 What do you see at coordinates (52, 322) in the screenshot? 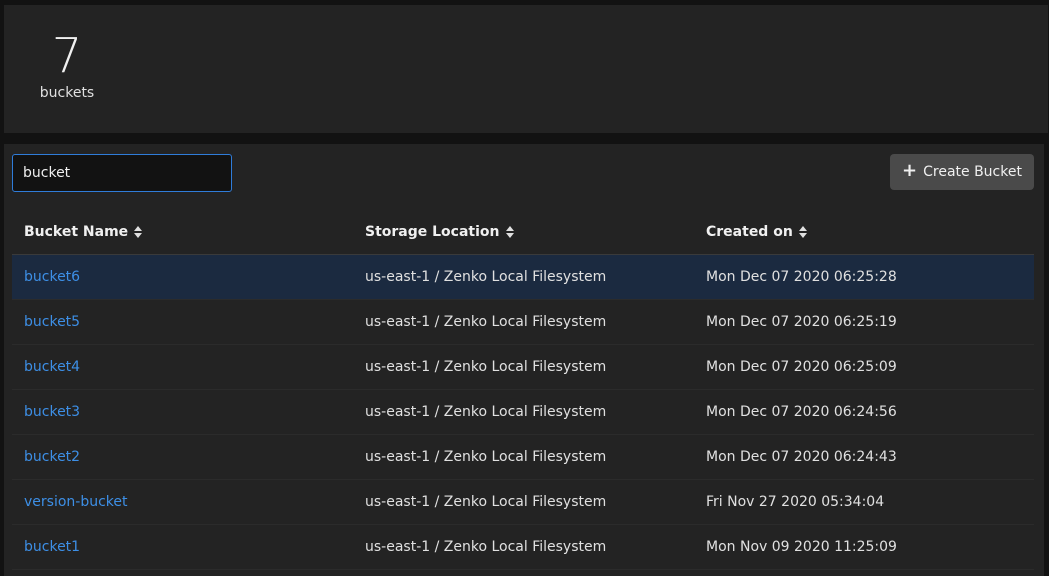
I see `bucket-link: bucket5` at bounding box center [52, 322].